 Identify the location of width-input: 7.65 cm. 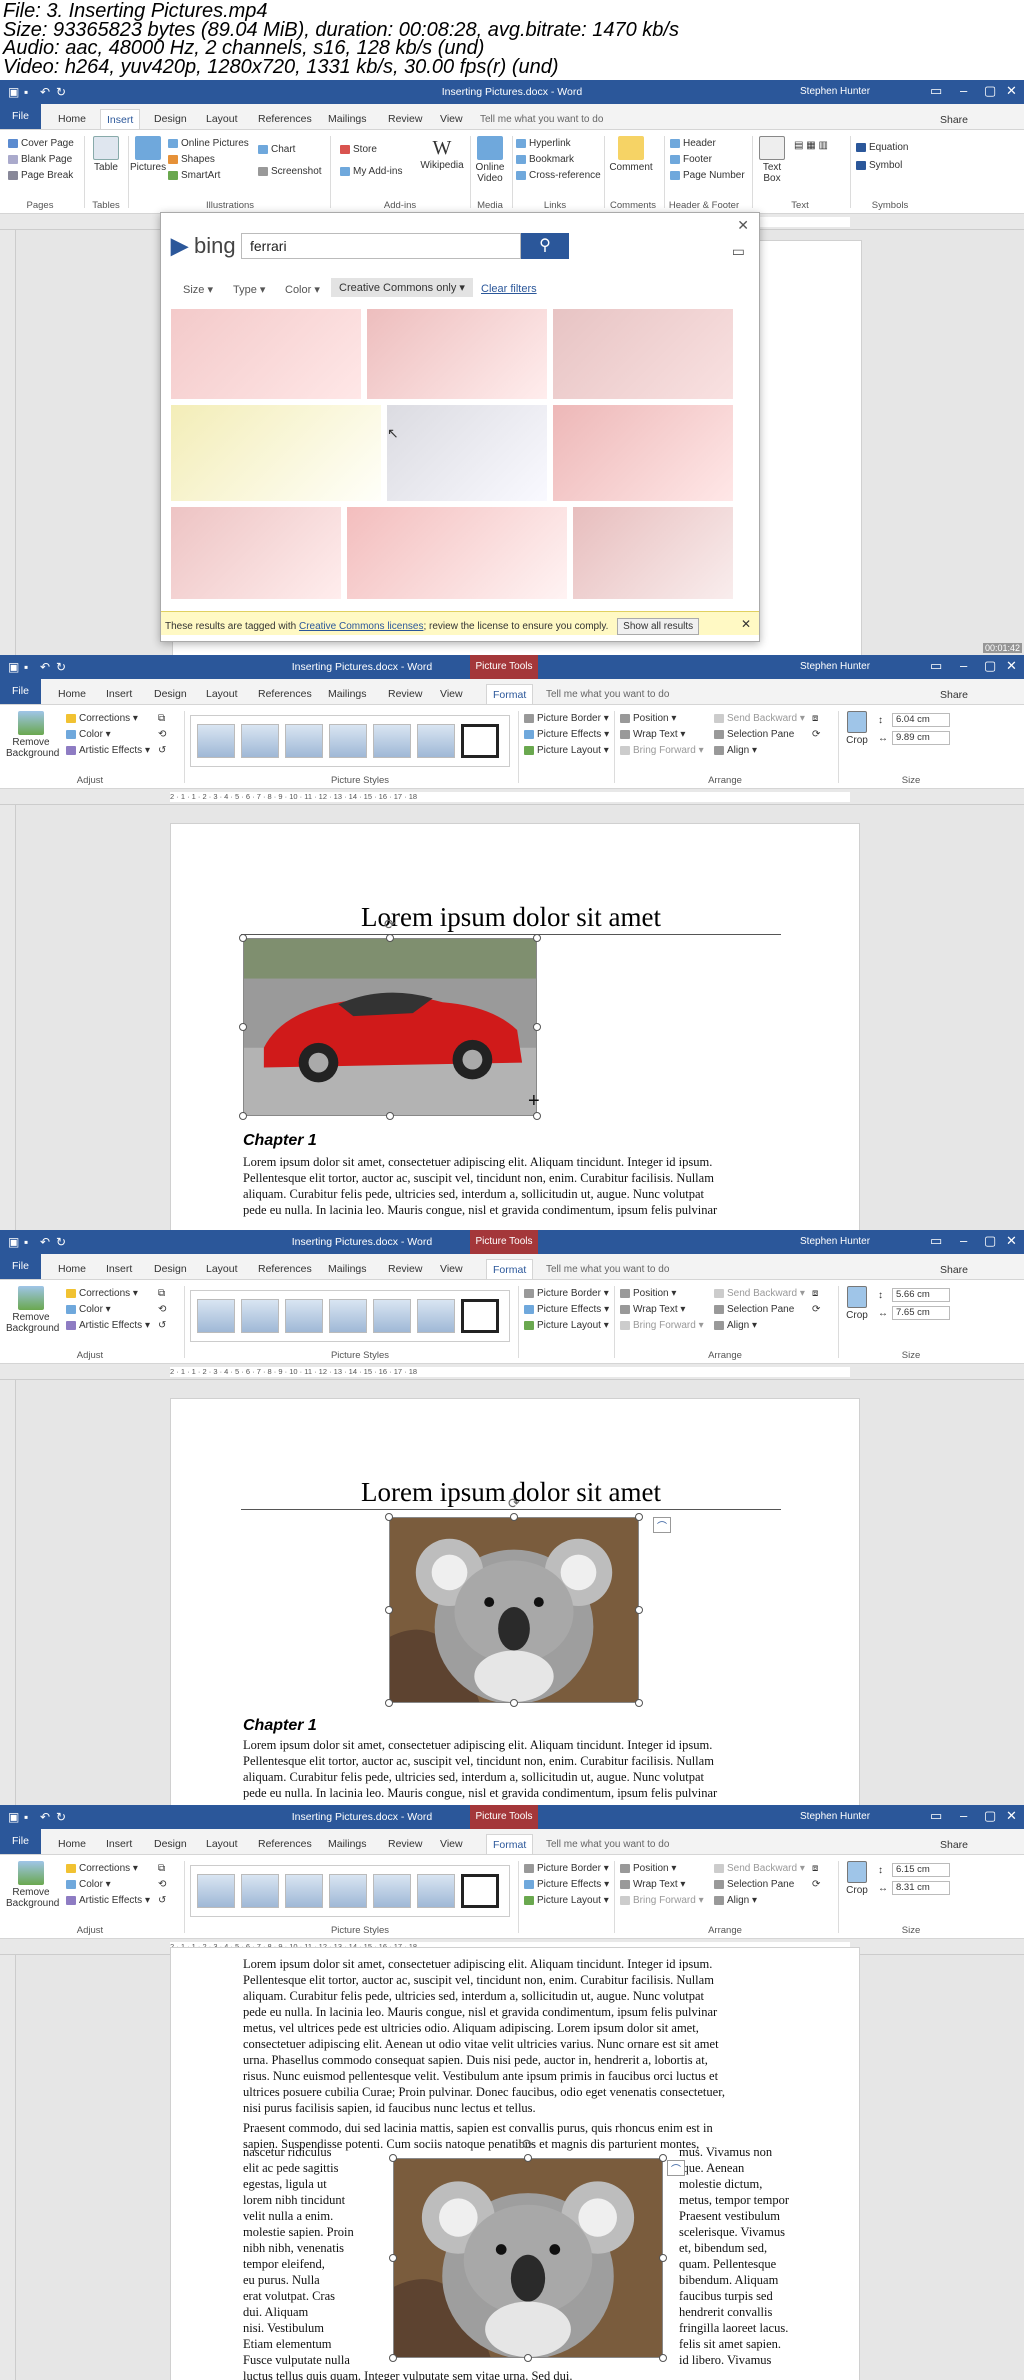
(921, 1313).